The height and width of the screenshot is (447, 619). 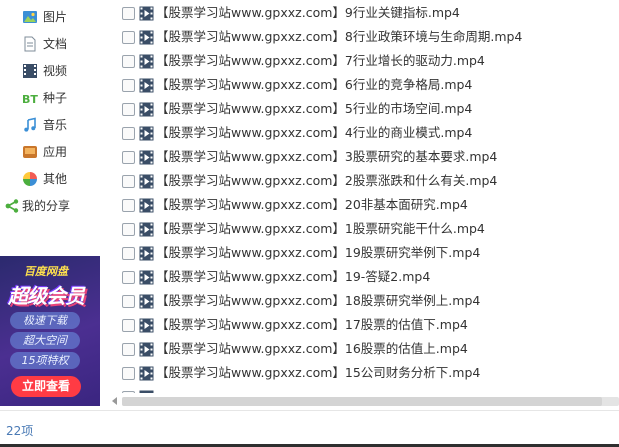 I want to click on file-row: 【股票学习站www.gpxxz.com】15公司财务分析下.mp4, so click(x=362, y=373).